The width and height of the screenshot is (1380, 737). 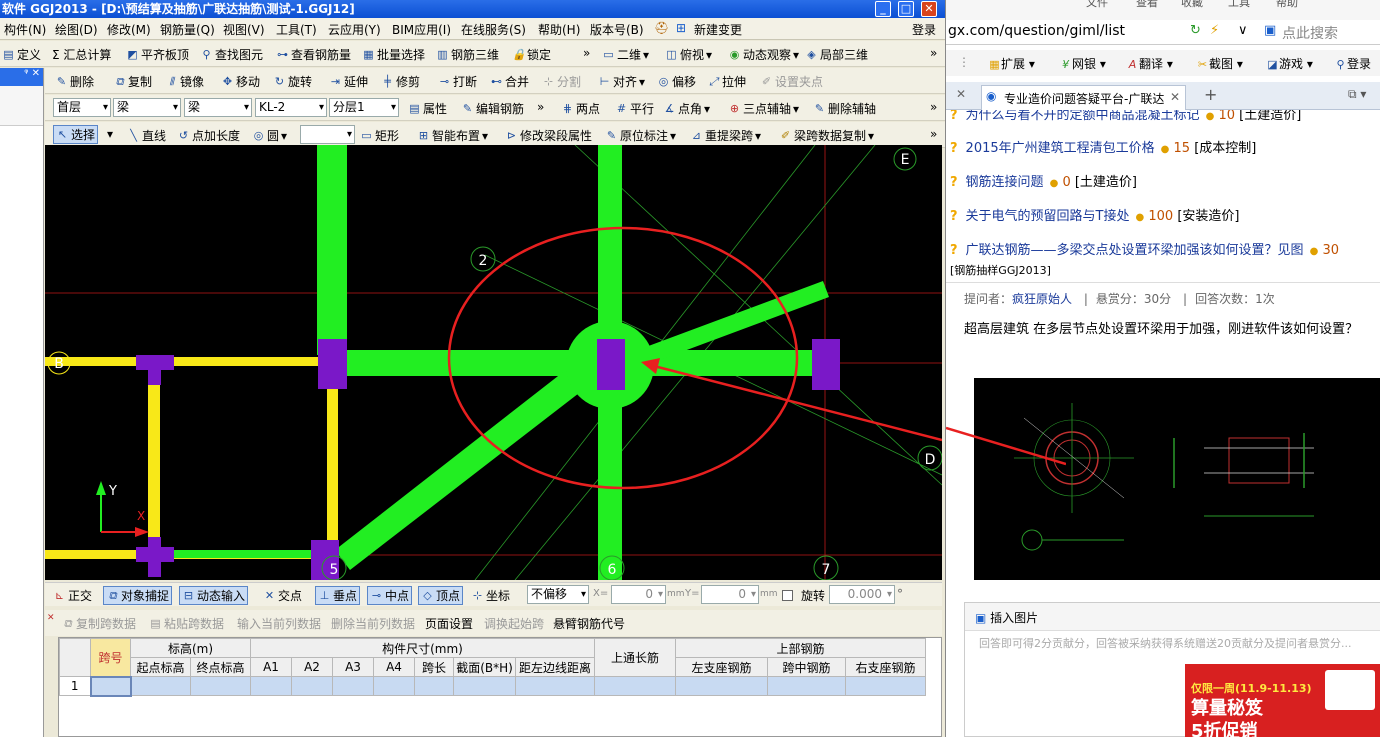 What do you see at coordinates (244, 29) in the screenshot?
I see `menu-view: 视图(V)` at bounding box center [244, 29].